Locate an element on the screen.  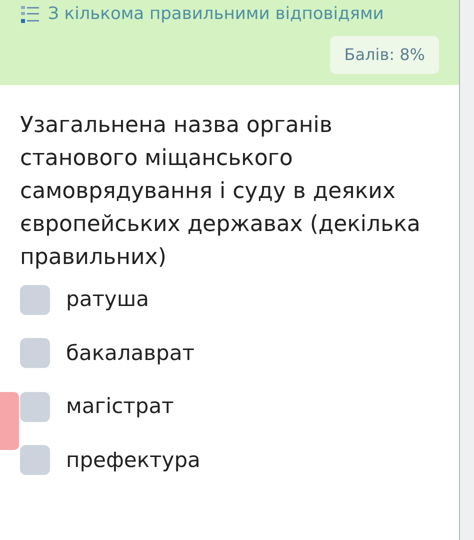
score-badge: Балів: 8% is located at coordinates (384, 55).